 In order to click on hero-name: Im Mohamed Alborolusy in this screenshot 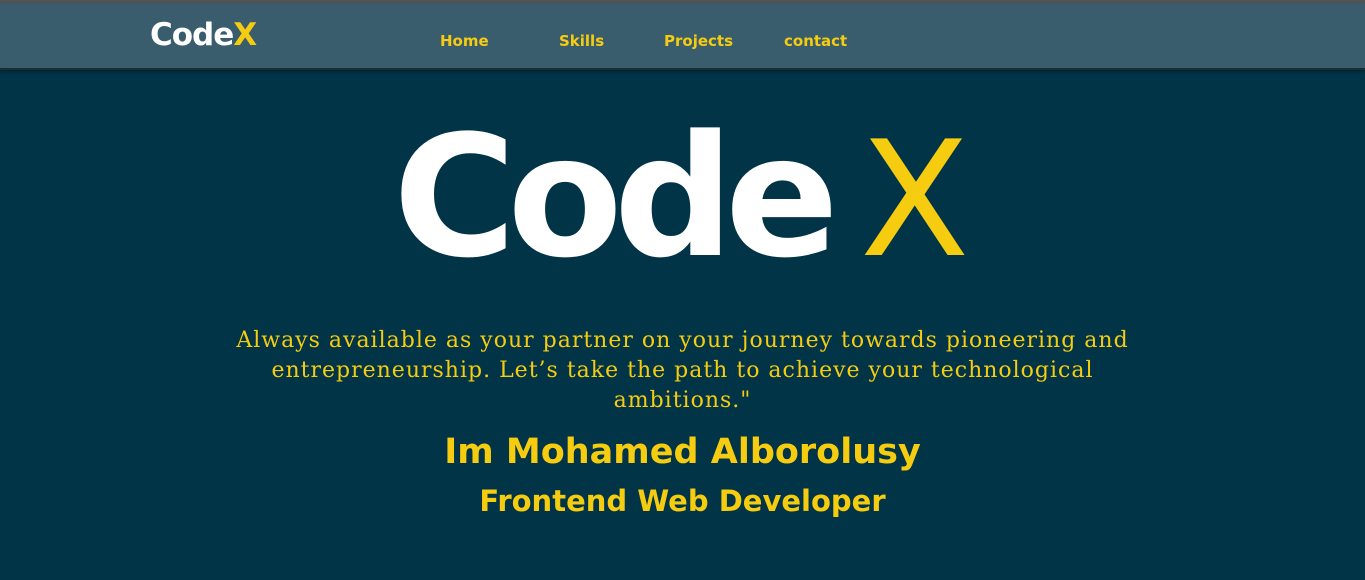, I will do `click(682, 452)`.